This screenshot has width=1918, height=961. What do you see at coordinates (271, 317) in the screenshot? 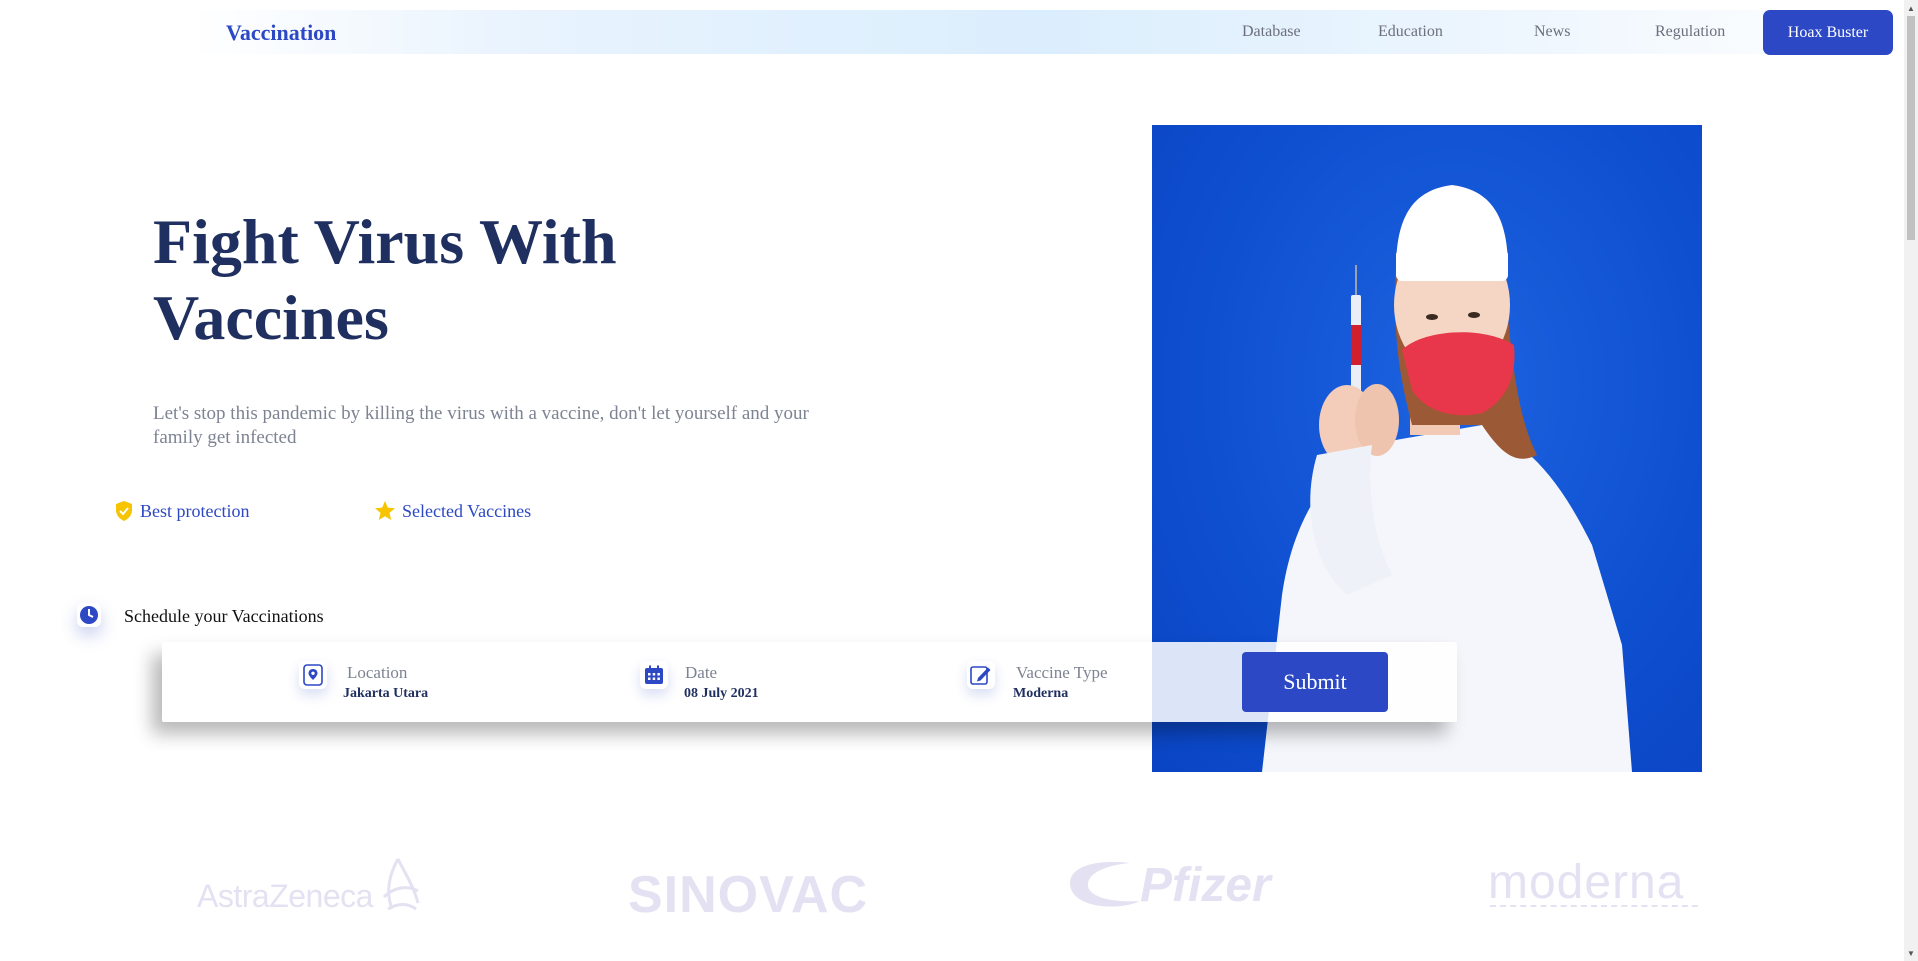
I see `hero-title-line2: Vaccines` at bounding box center [271, 317].